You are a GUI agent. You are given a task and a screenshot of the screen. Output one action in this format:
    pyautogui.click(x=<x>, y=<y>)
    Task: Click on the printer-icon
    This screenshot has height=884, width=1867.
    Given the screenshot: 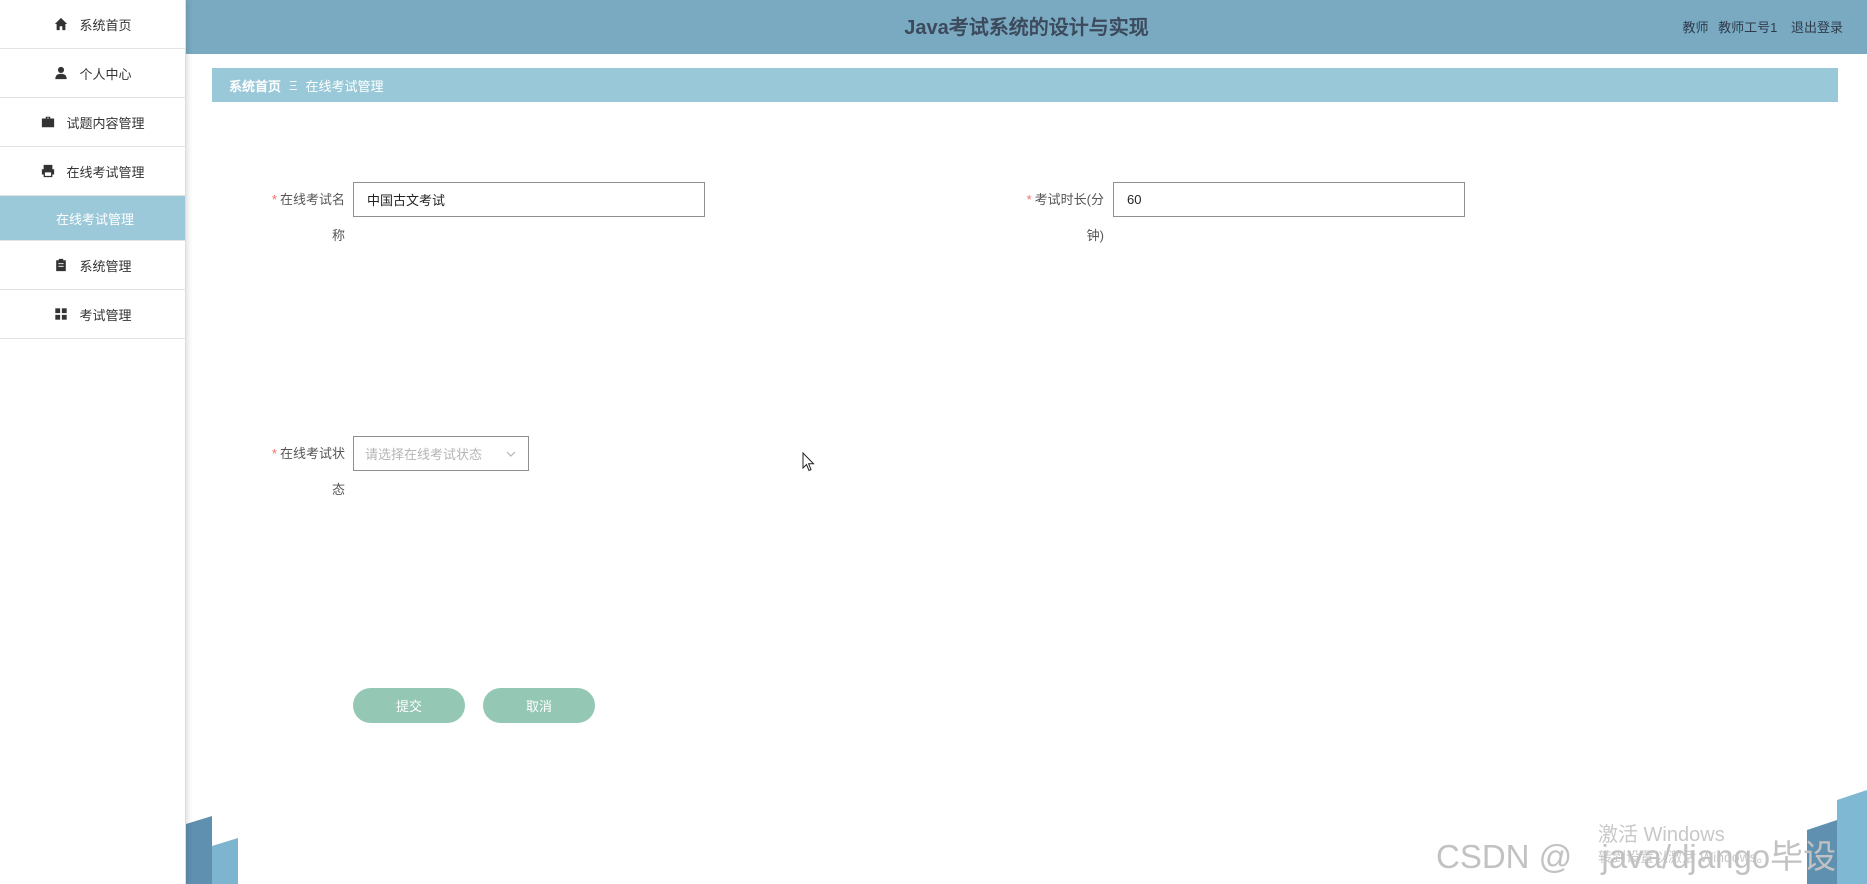 What is the action you would take?
    pyautogui.click(x=48, y=171)
    